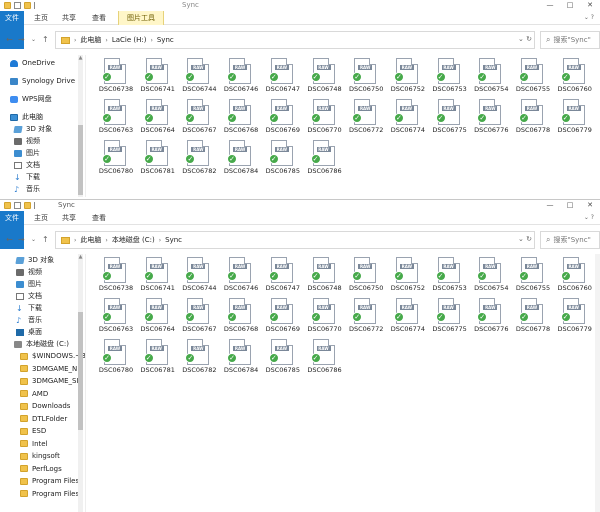  I want to click on file-item: RAW ✓ DSC06738, so click(116, 276).